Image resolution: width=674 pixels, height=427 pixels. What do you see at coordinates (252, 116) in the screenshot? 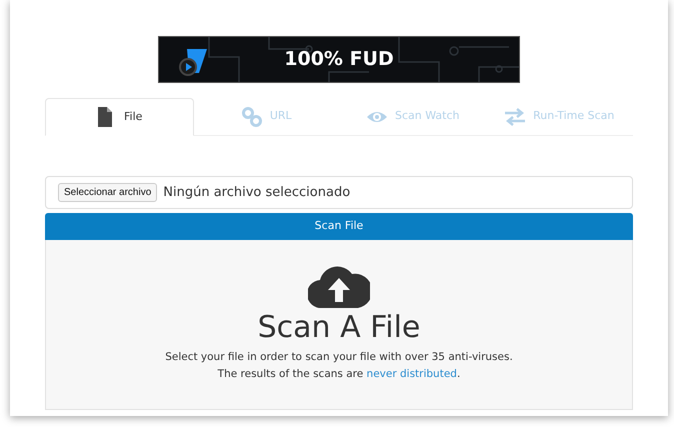
I see `link-icon` at bounding box center [252, 116].